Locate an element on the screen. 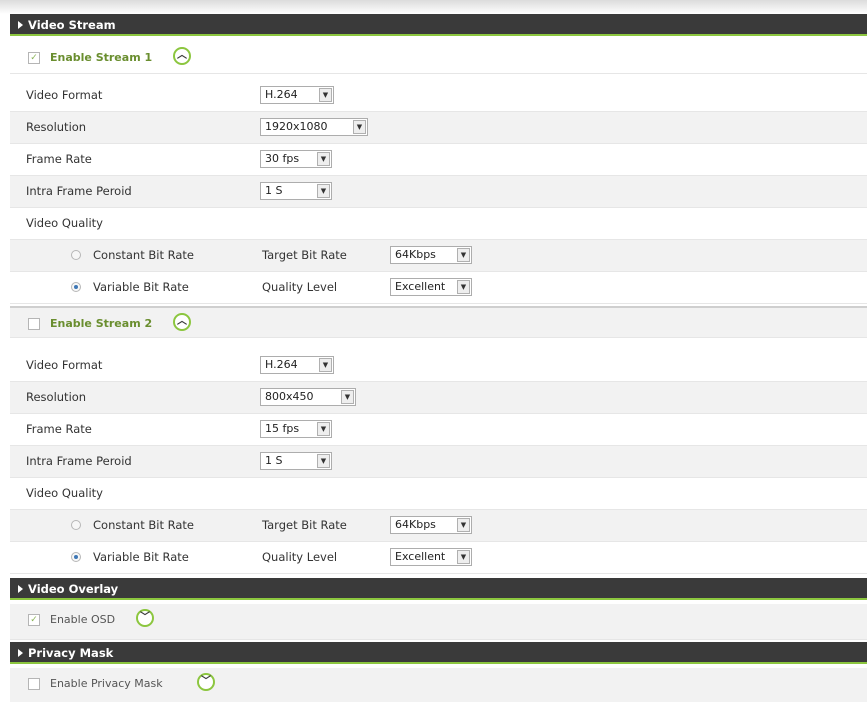 Image resolution: width=867 pixels, height=702 pixels. stream2-intra-select: 1 S ▼ is located at coordinates (296, 461).